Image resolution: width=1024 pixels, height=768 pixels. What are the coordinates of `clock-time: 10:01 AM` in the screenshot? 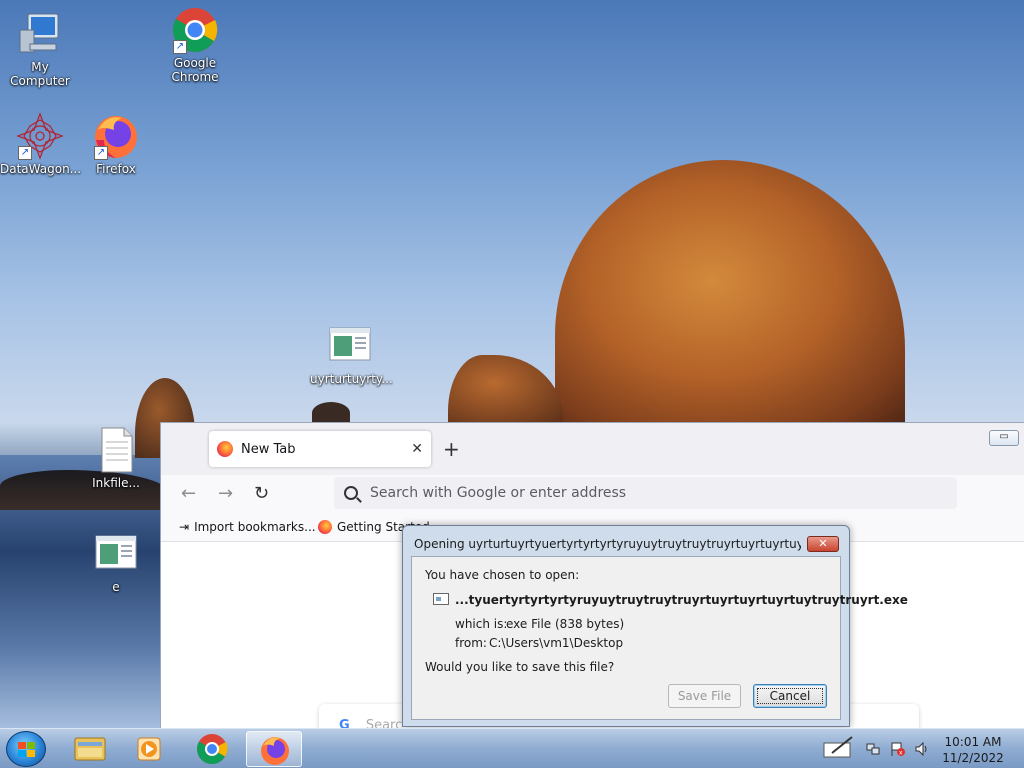 It's located at (973, 742).